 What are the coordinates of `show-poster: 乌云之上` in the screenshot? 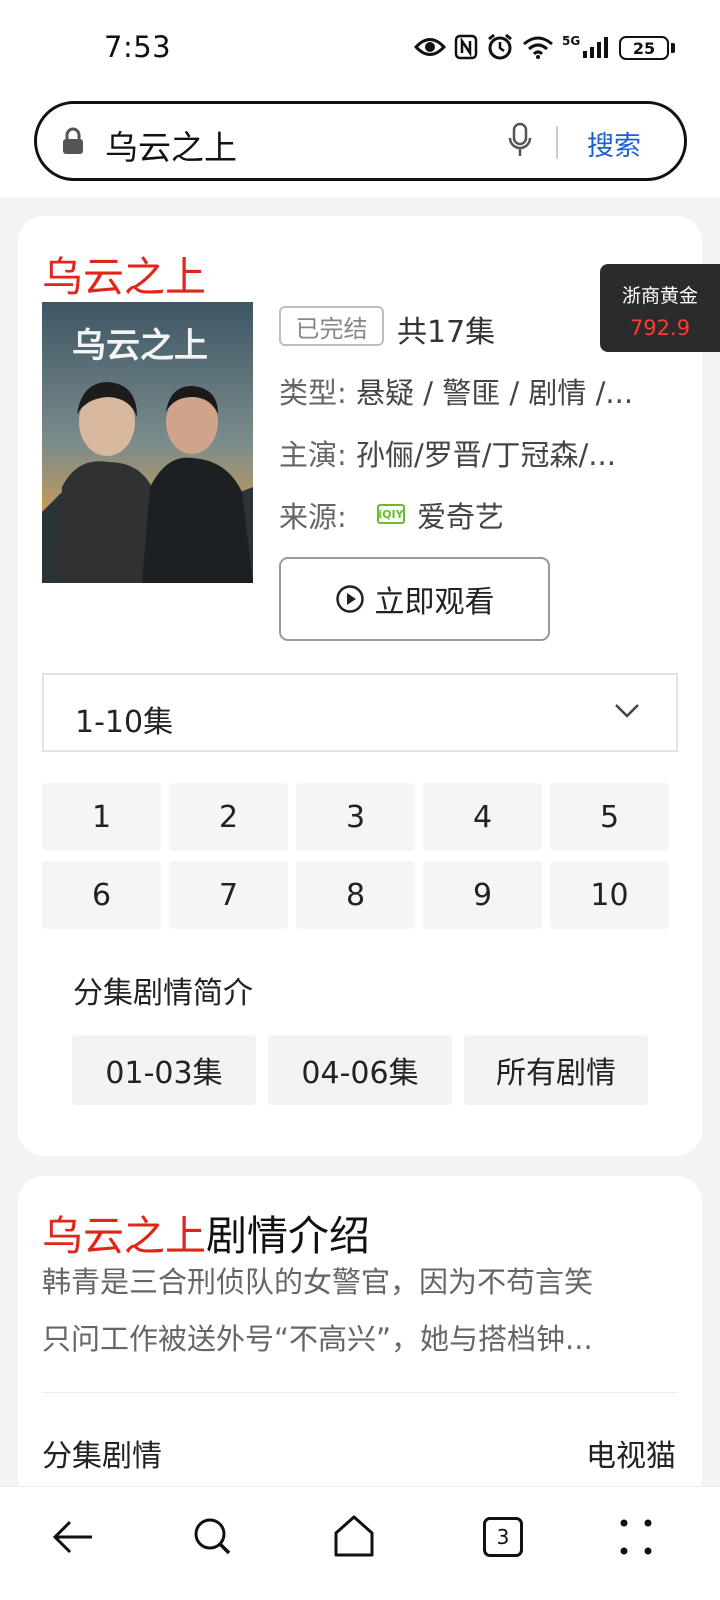 It's located at (147, 442).